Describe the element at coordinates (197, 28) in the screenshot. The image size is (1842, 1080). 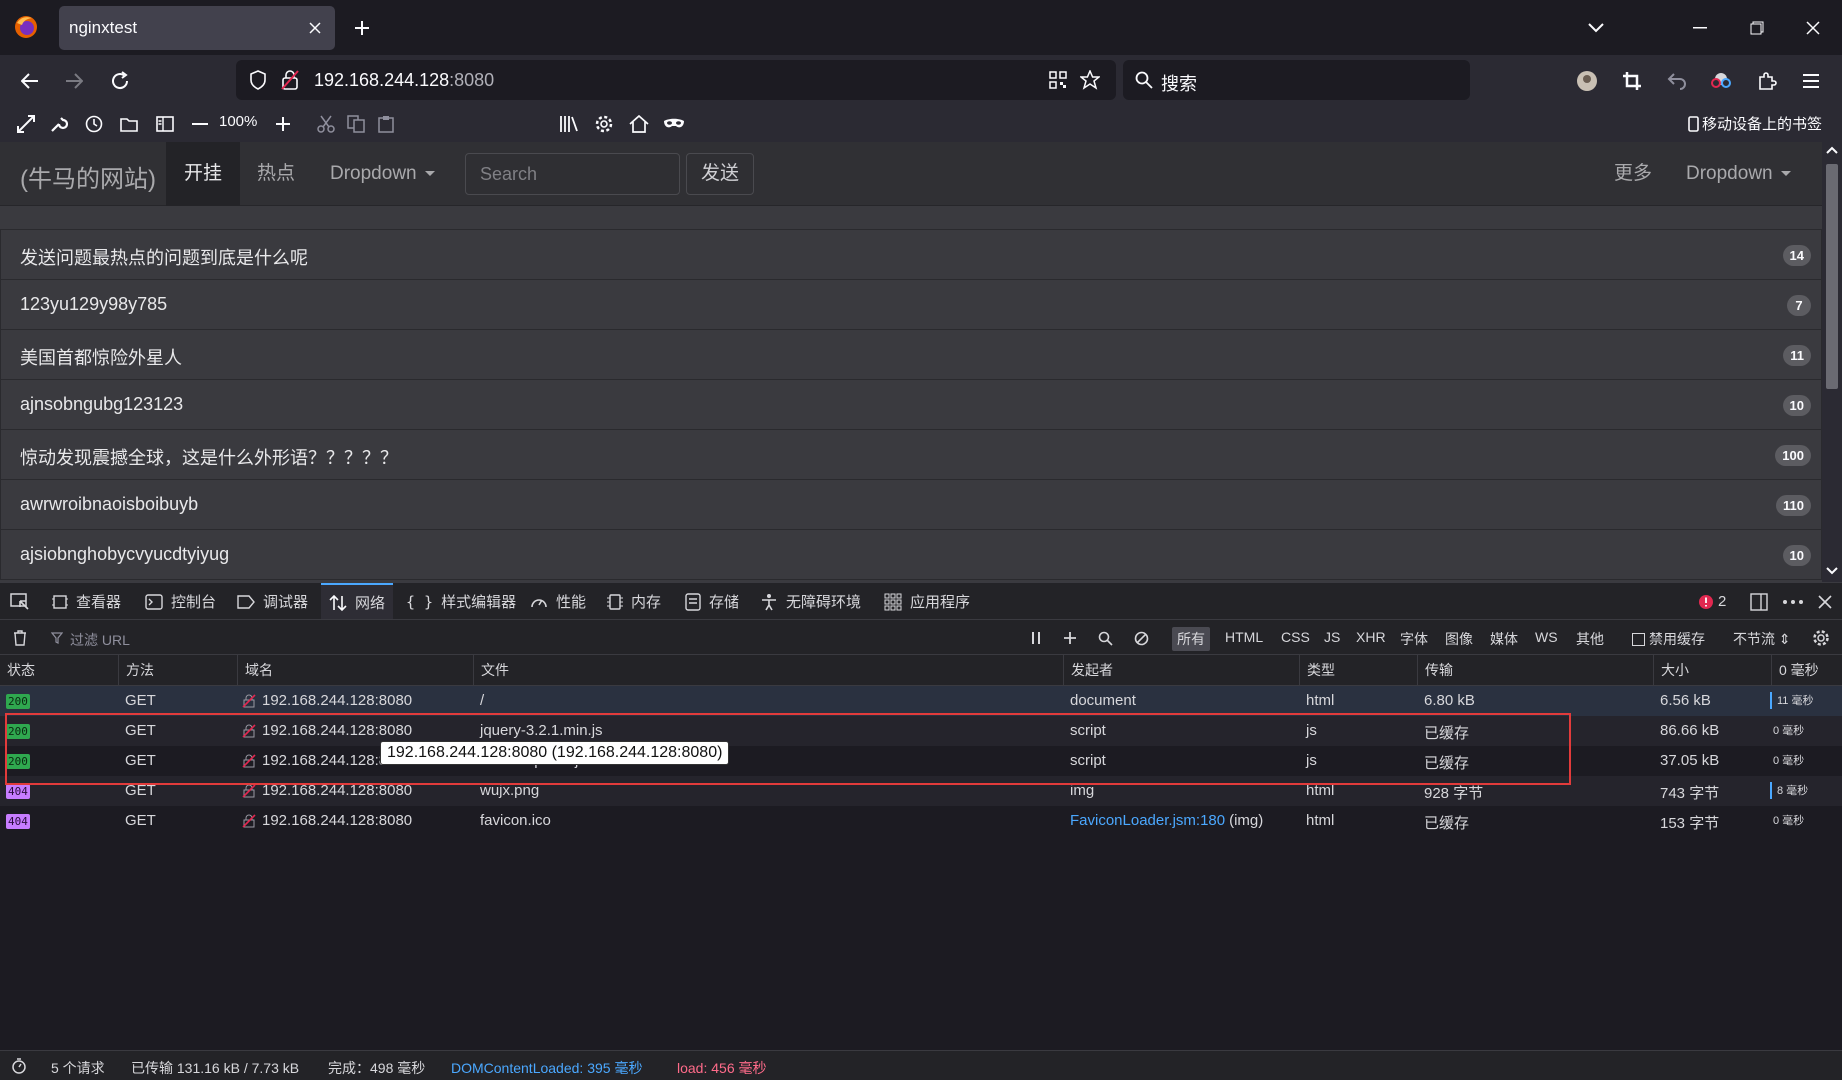
I see `tab-active: nginxtest` at that location.